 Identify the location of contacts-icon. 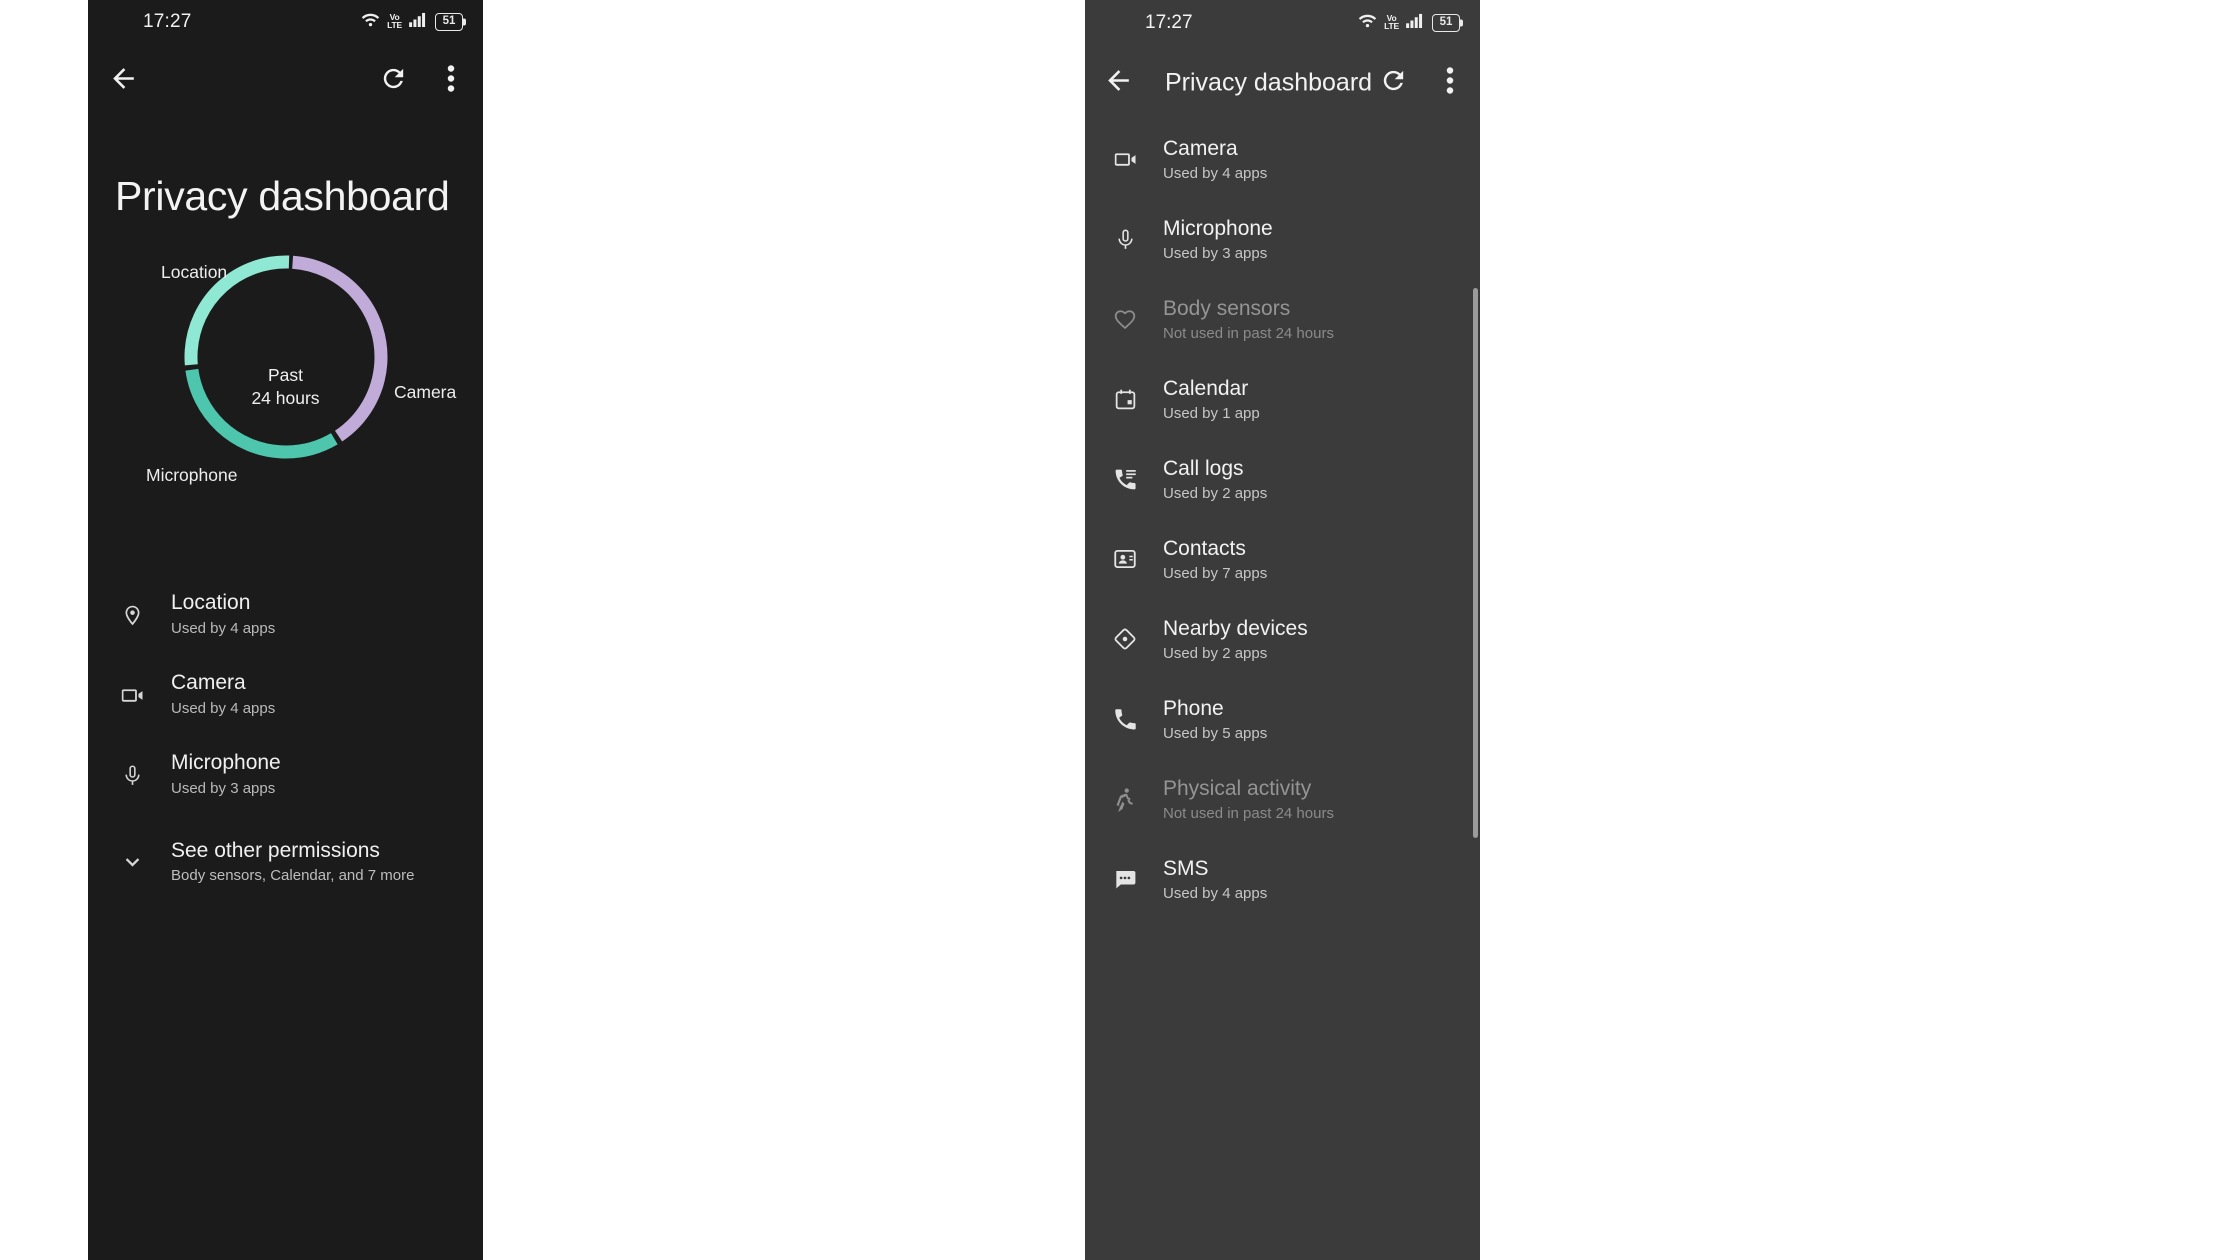
(1125, 559).